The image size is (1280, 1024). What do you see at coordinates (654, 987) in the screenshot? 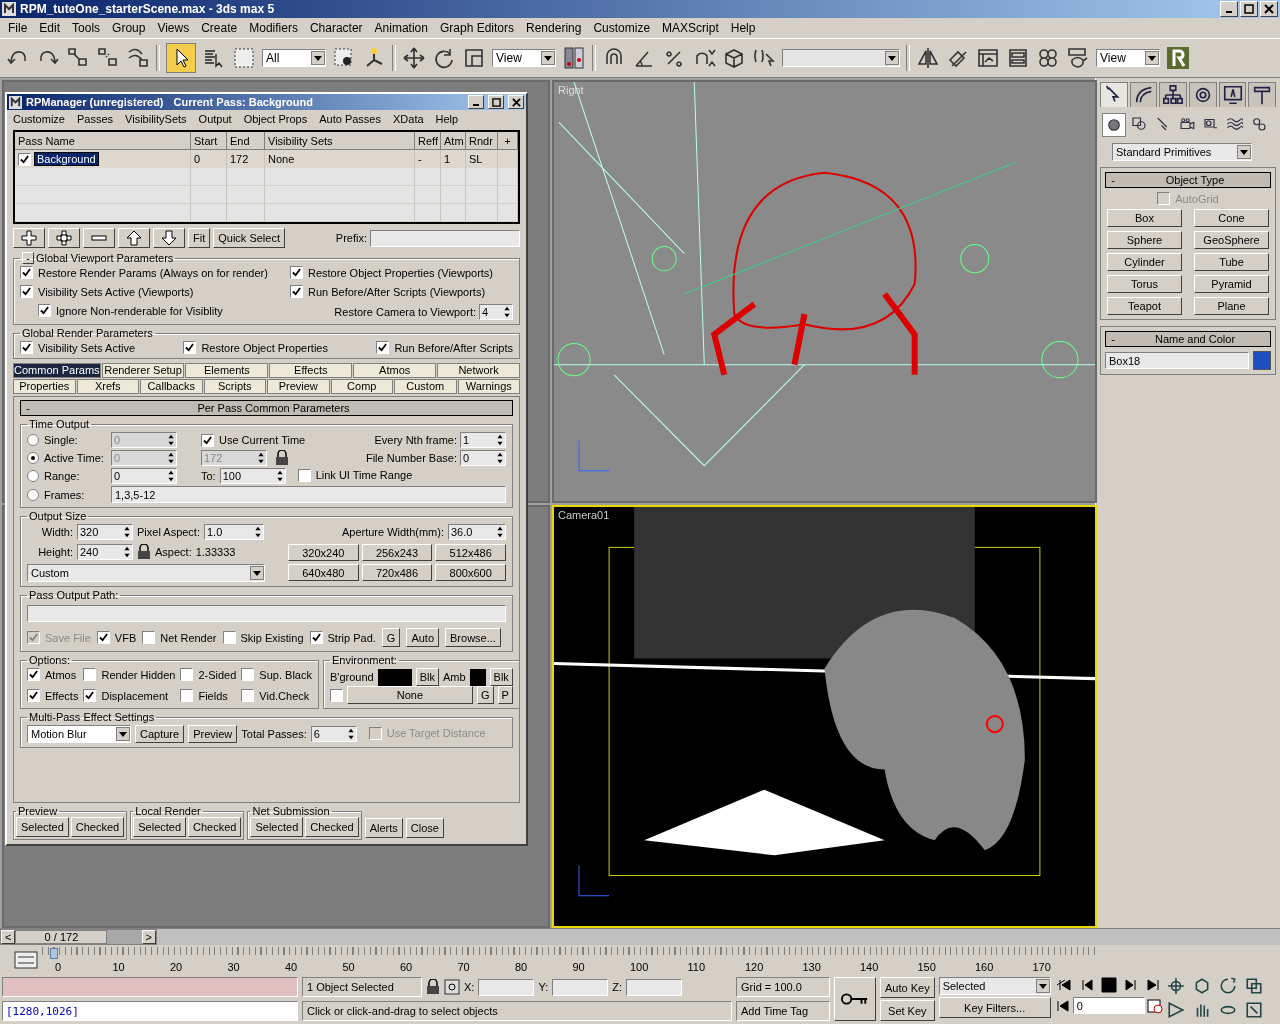
I see `coordinate-field` at bounding box center [654, 987].